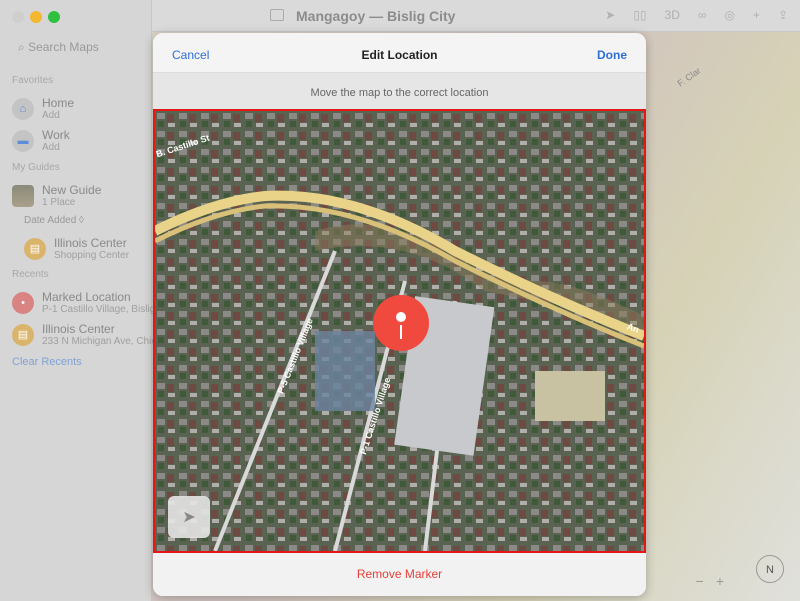 This screenshot has width=800, height=601. Describe the element at coordinates (90, 243) in the screenshot. I see `item-title: Illinois Center` at that location.